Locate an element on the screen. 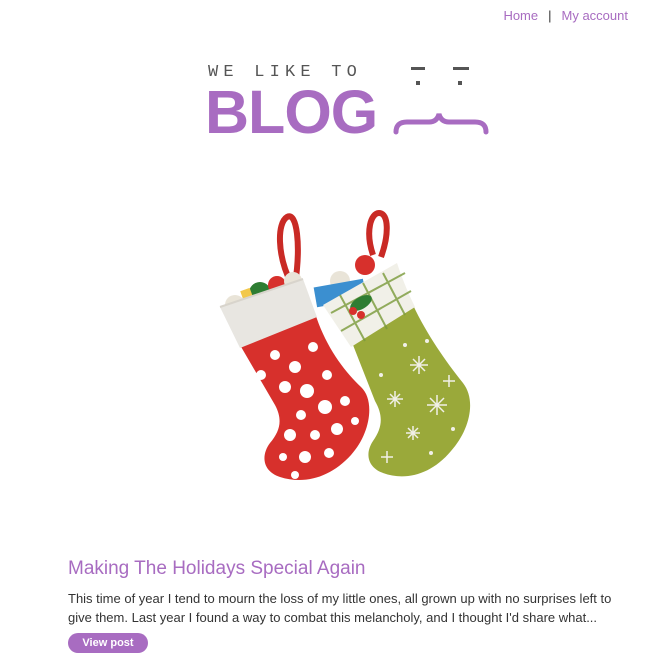 The image size is (669, 664). post-title: Making The Holidays Special Again is located at coordinates (217, 569).